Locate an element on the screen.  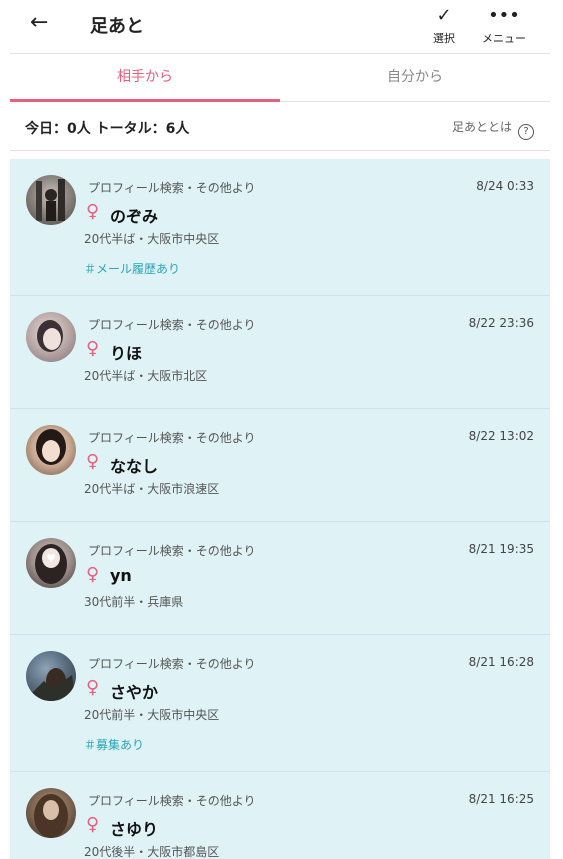
tab-from-me: 自分から is located at coordinates (415, 78).